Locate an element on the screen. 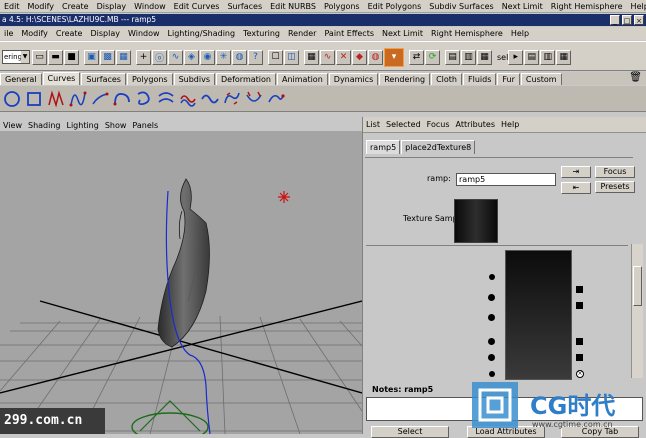 The height and width of the screenshot is (438, 646). cv-curve-icon is located at coordinates (56, 99).